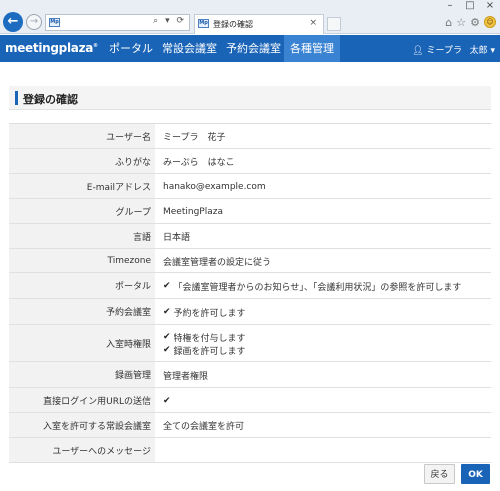 Image resolution: width=500 pixels, height=491 pixels. I want to click on row-label: 言語, so click(82, 236).